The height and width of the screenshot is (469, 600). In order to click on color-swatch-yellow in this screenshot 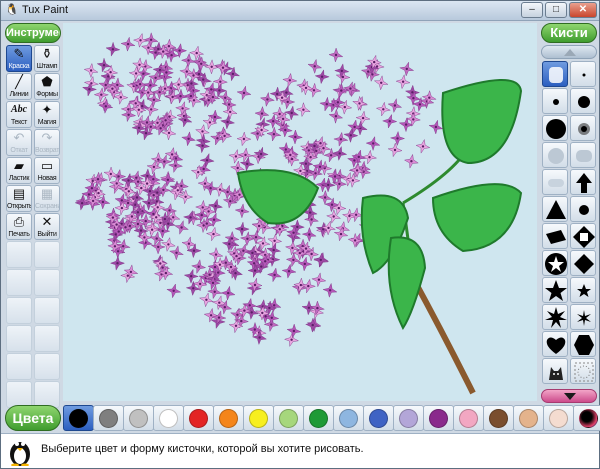, I will do `click(258, 418)`.